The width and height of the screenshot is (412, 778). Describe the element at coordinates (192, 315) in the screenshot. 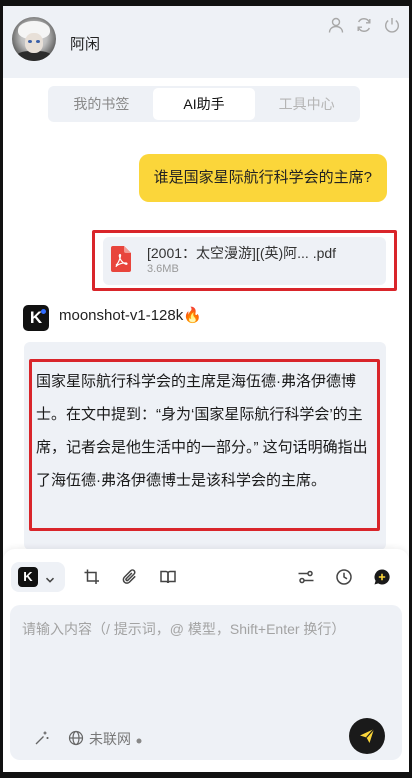

I see `fire-icon: 🔥` at that location.